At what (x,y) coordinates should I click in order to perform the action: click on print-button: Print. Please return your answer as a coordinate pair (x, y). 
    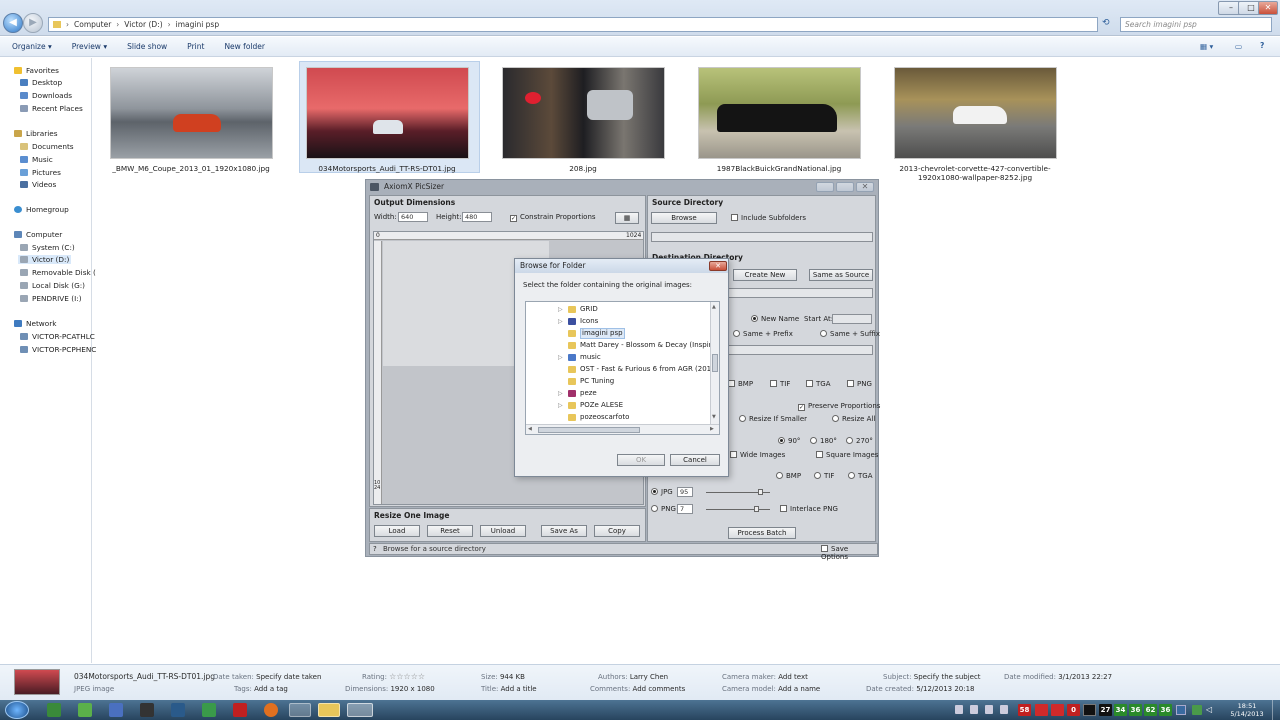
    Looking at the image, I should click on (195, 46).